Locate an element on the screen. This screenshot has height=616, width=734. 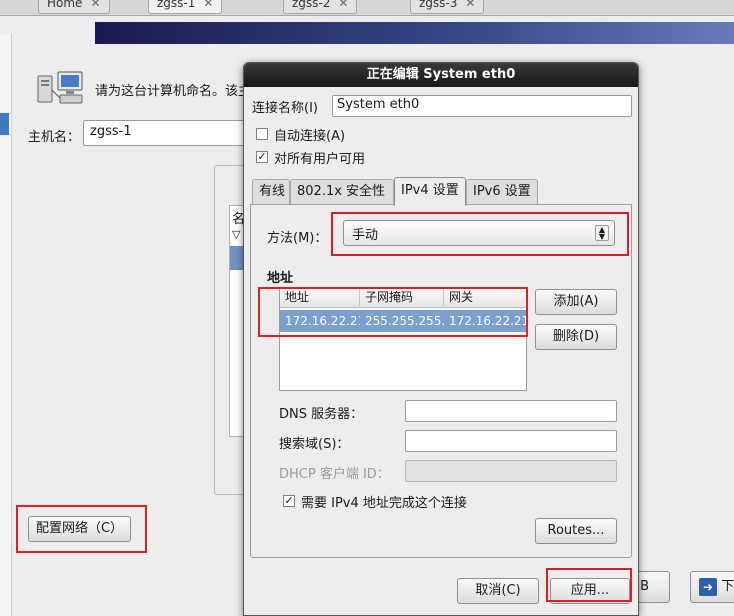
network-computers-icon is located at coordinates (60, 87).